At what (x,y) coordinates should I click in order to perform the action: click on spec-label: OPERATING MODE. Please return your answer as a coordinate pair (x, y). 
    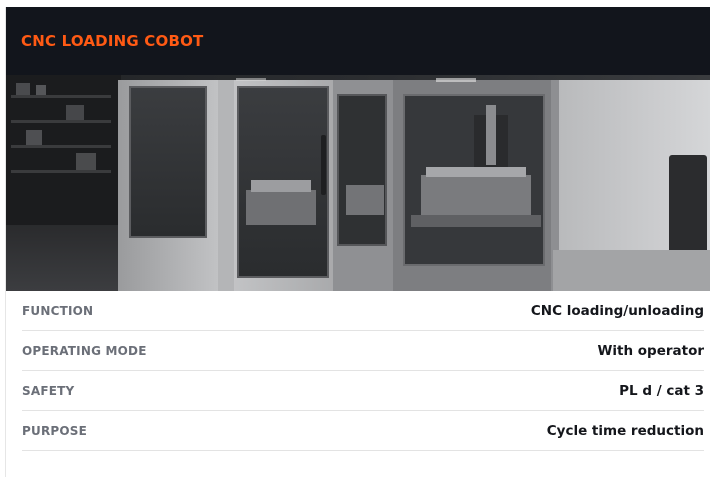
    Looking at the image, I should click on (84, 350).